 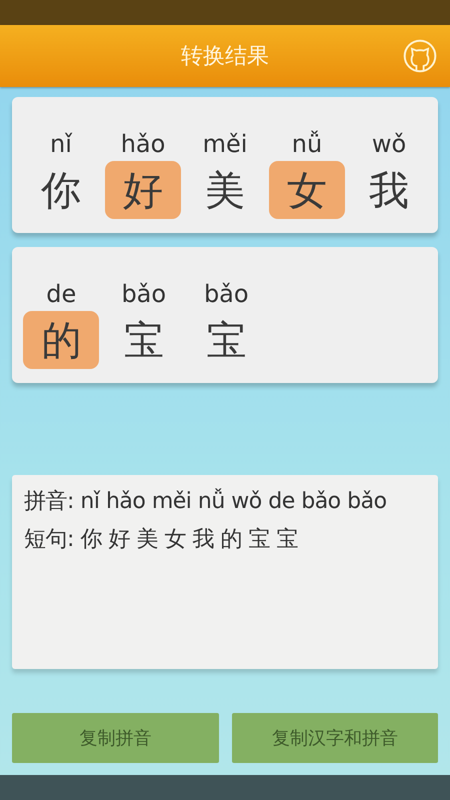 I want to click on pinyin-label: hǎo, so click(x=143, y=144).